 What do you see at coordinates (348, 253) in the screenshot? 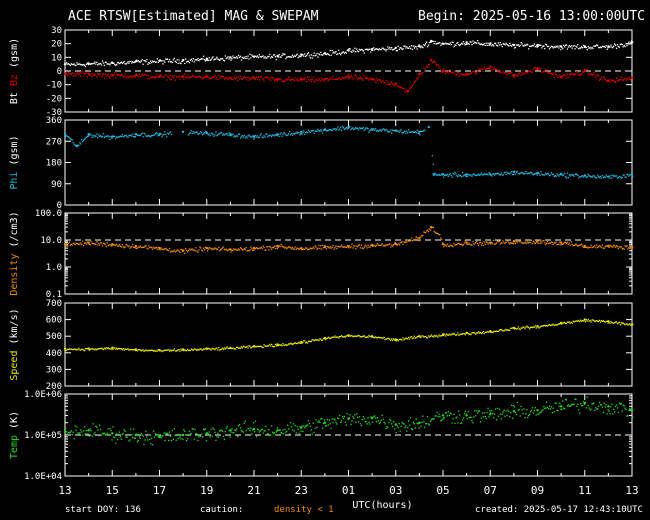
I see `density-frame` at bounding box center [348, 253].